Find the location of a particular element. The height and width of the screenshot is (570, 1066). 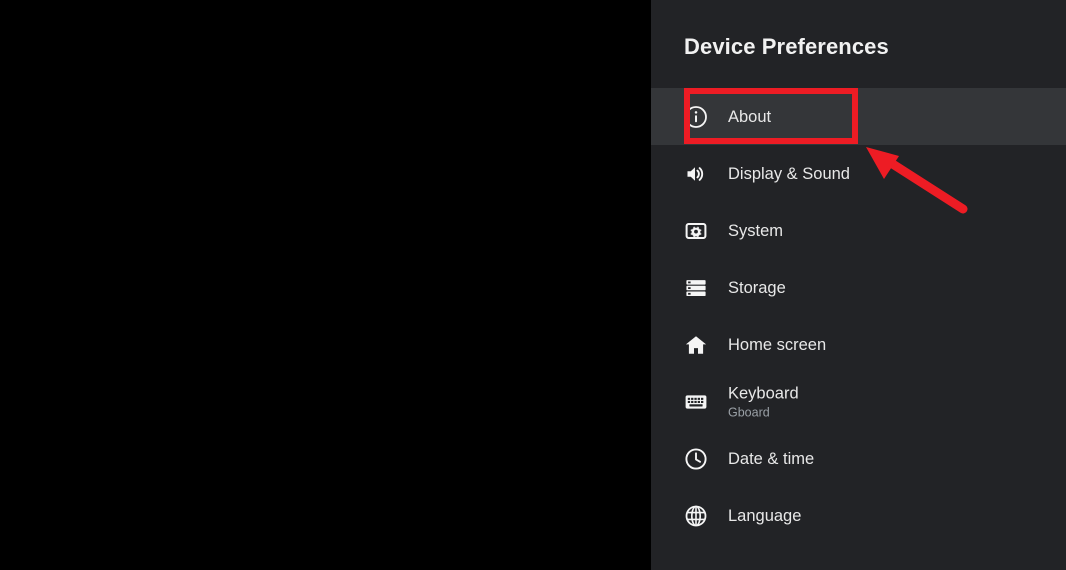

menu-item-label: Home screen is located at coordinates (777, 344).